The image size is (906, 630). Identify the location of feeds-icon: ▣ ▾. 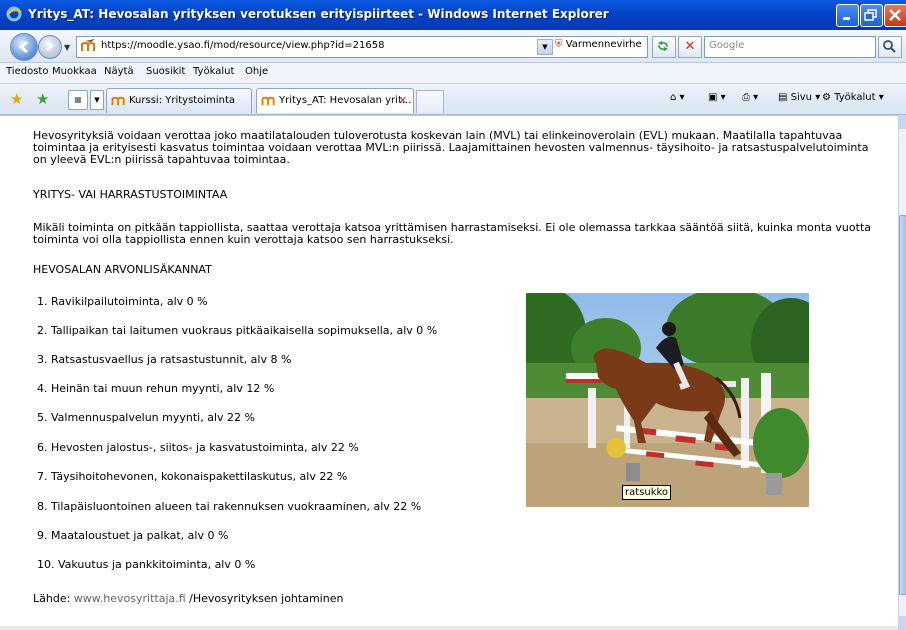
(717, 97).